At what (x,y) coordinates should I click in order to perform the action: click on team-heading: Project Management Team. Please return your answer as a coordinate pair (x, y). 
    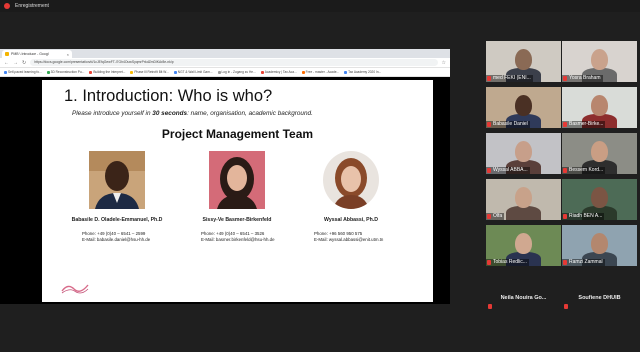
    Looking at the image, I should click on (237, 134).